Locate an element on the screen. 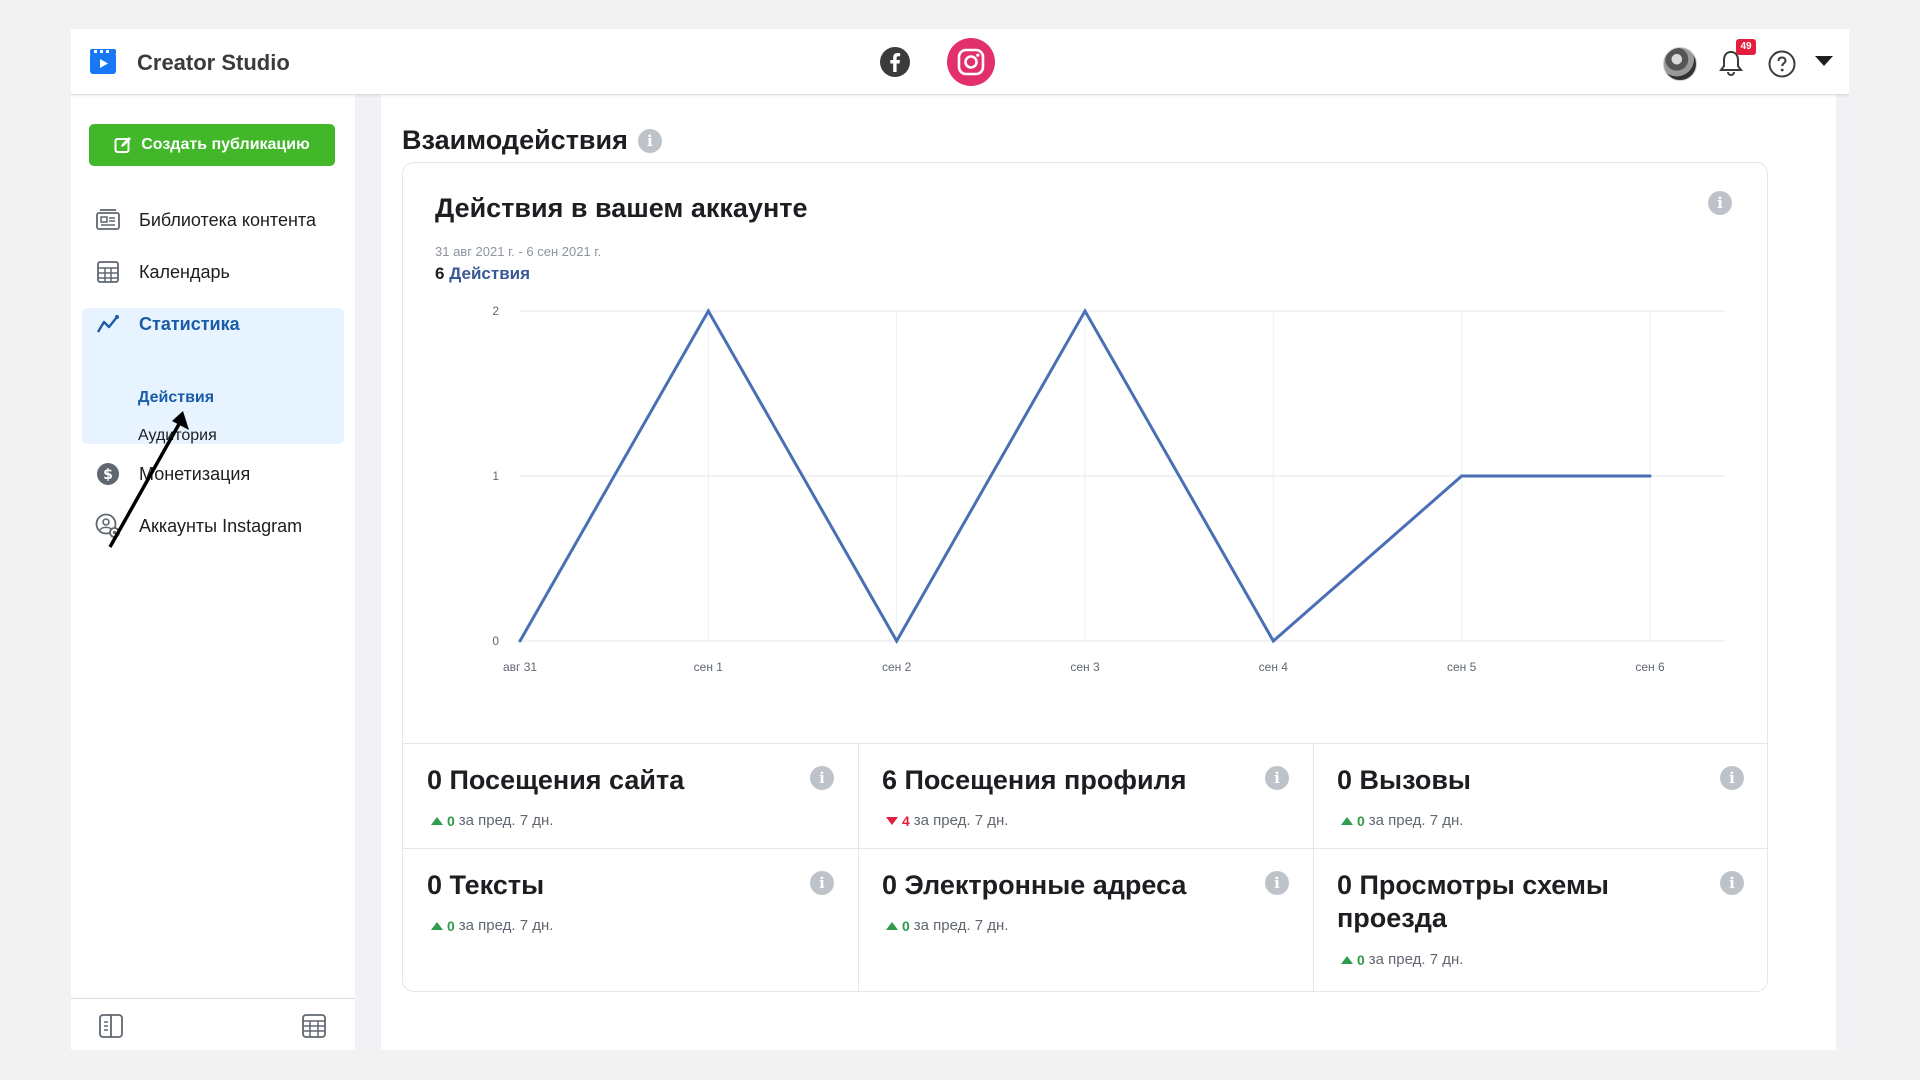 This screenshot has width=1920, height=1080. metric-profile-visits: 6 Посещения профиля i 4 за пред. 7 дн. is located at coordinates (1085, 795).